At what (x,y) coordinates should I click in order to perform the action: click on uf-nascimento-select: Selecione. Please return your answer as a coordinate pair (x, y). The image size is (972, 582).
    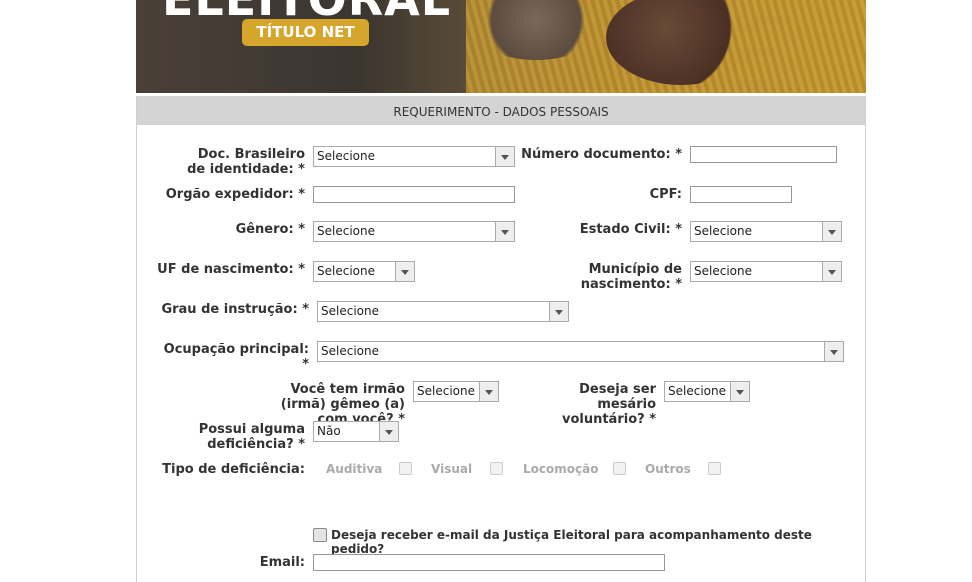
    Looking at the image, I should click on (364, 271).